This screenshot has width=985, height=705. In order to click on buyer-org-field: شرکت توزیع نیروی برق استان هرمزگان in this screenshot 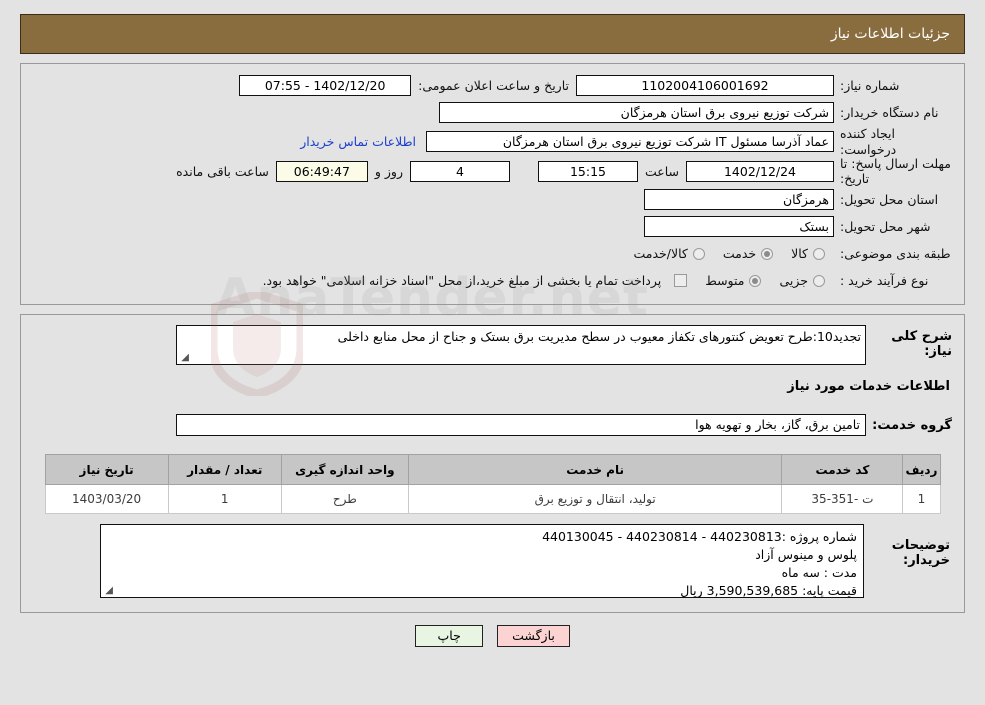, I will do `click(636, 112)`.